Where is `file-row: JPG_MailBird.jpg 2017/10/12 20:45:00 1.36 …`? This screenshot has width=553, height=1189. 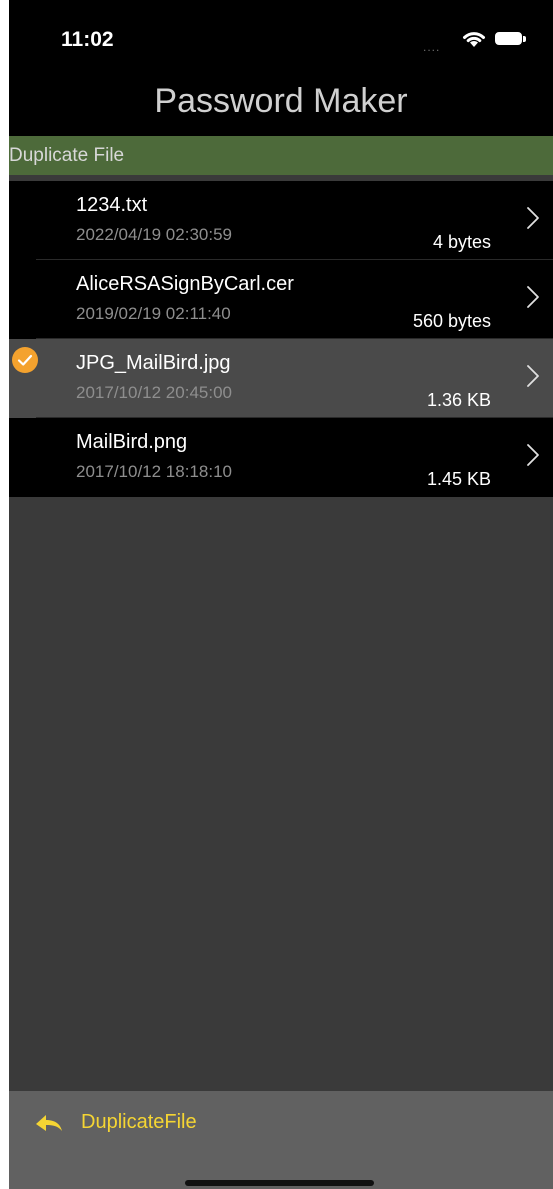 file-row: JPG_MailBird.jpg 2017/10/12 20:45:00 1.36 … is located at coordinates (281, 378).